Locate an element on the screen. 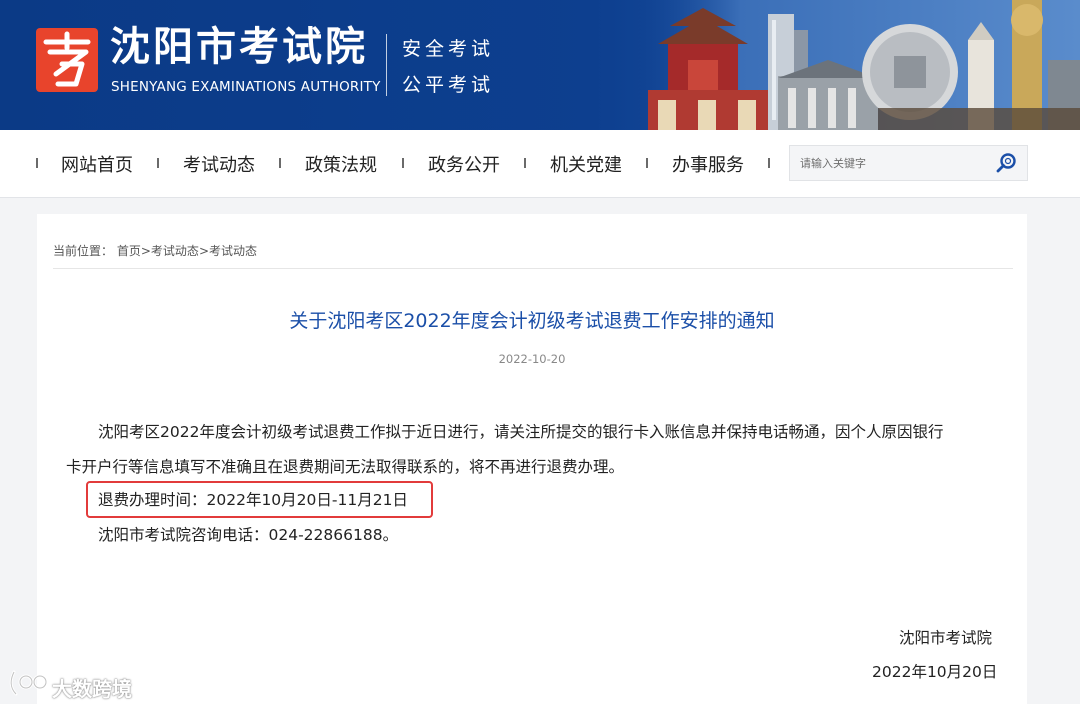 The height and width of the screenshot is (704, 1080). breadcrumb-exam-news-link: 考试动态 is located at coordinates (175, 251).